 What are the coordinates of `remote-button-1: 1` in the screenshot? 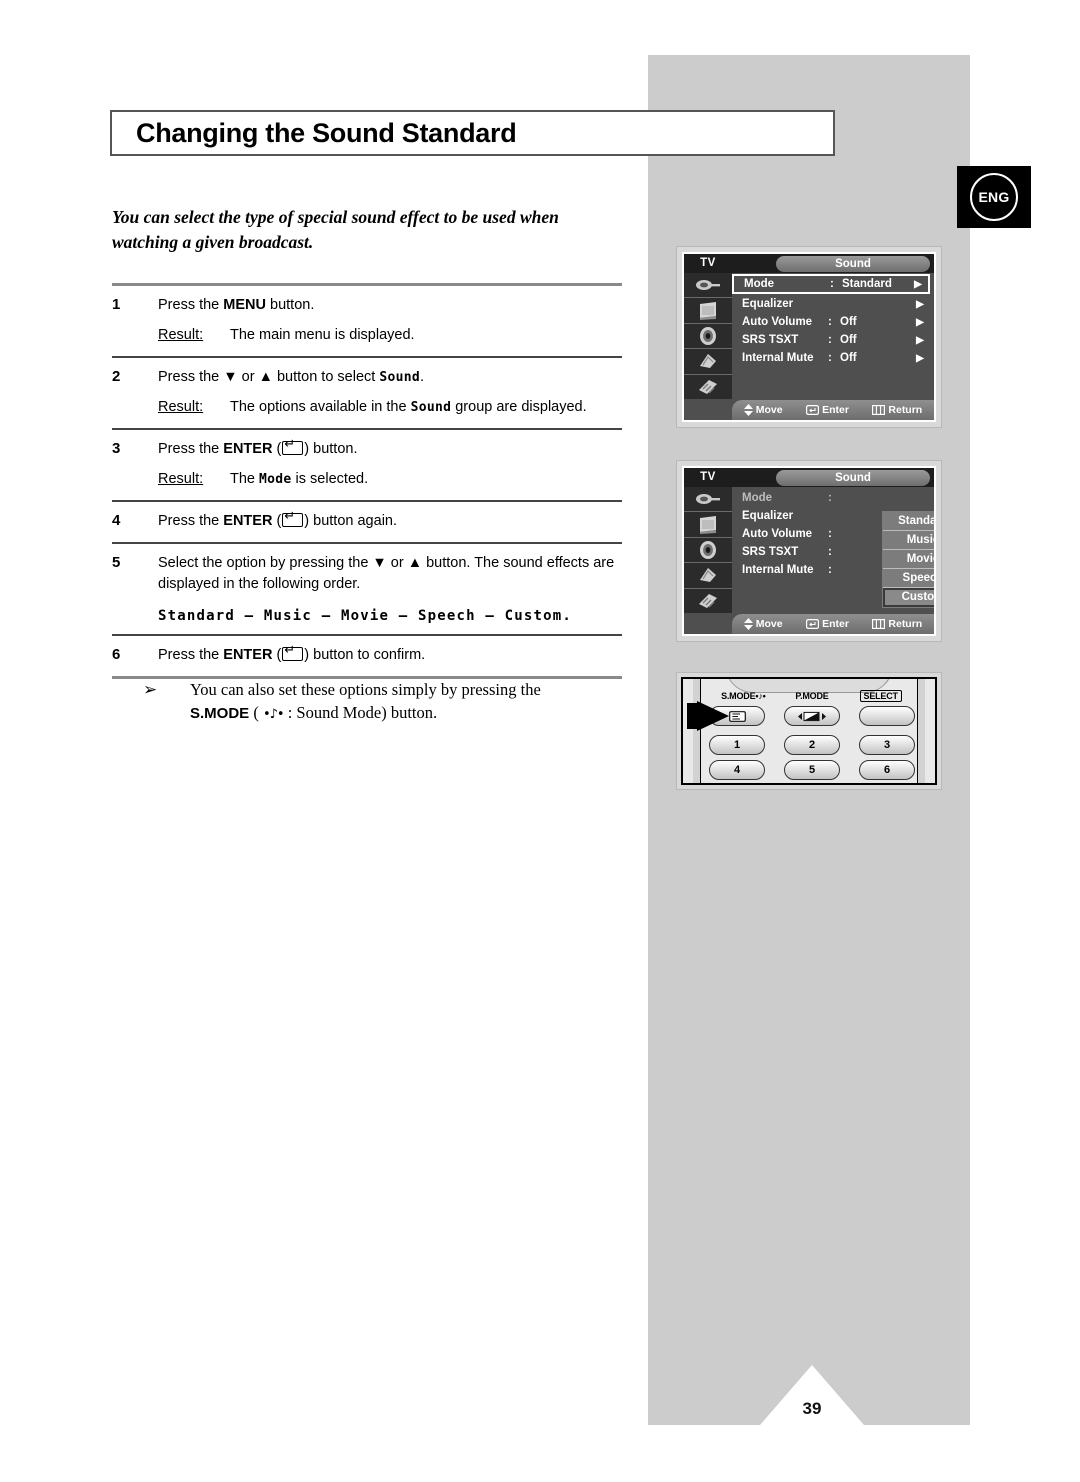 It's located at (737, 745).